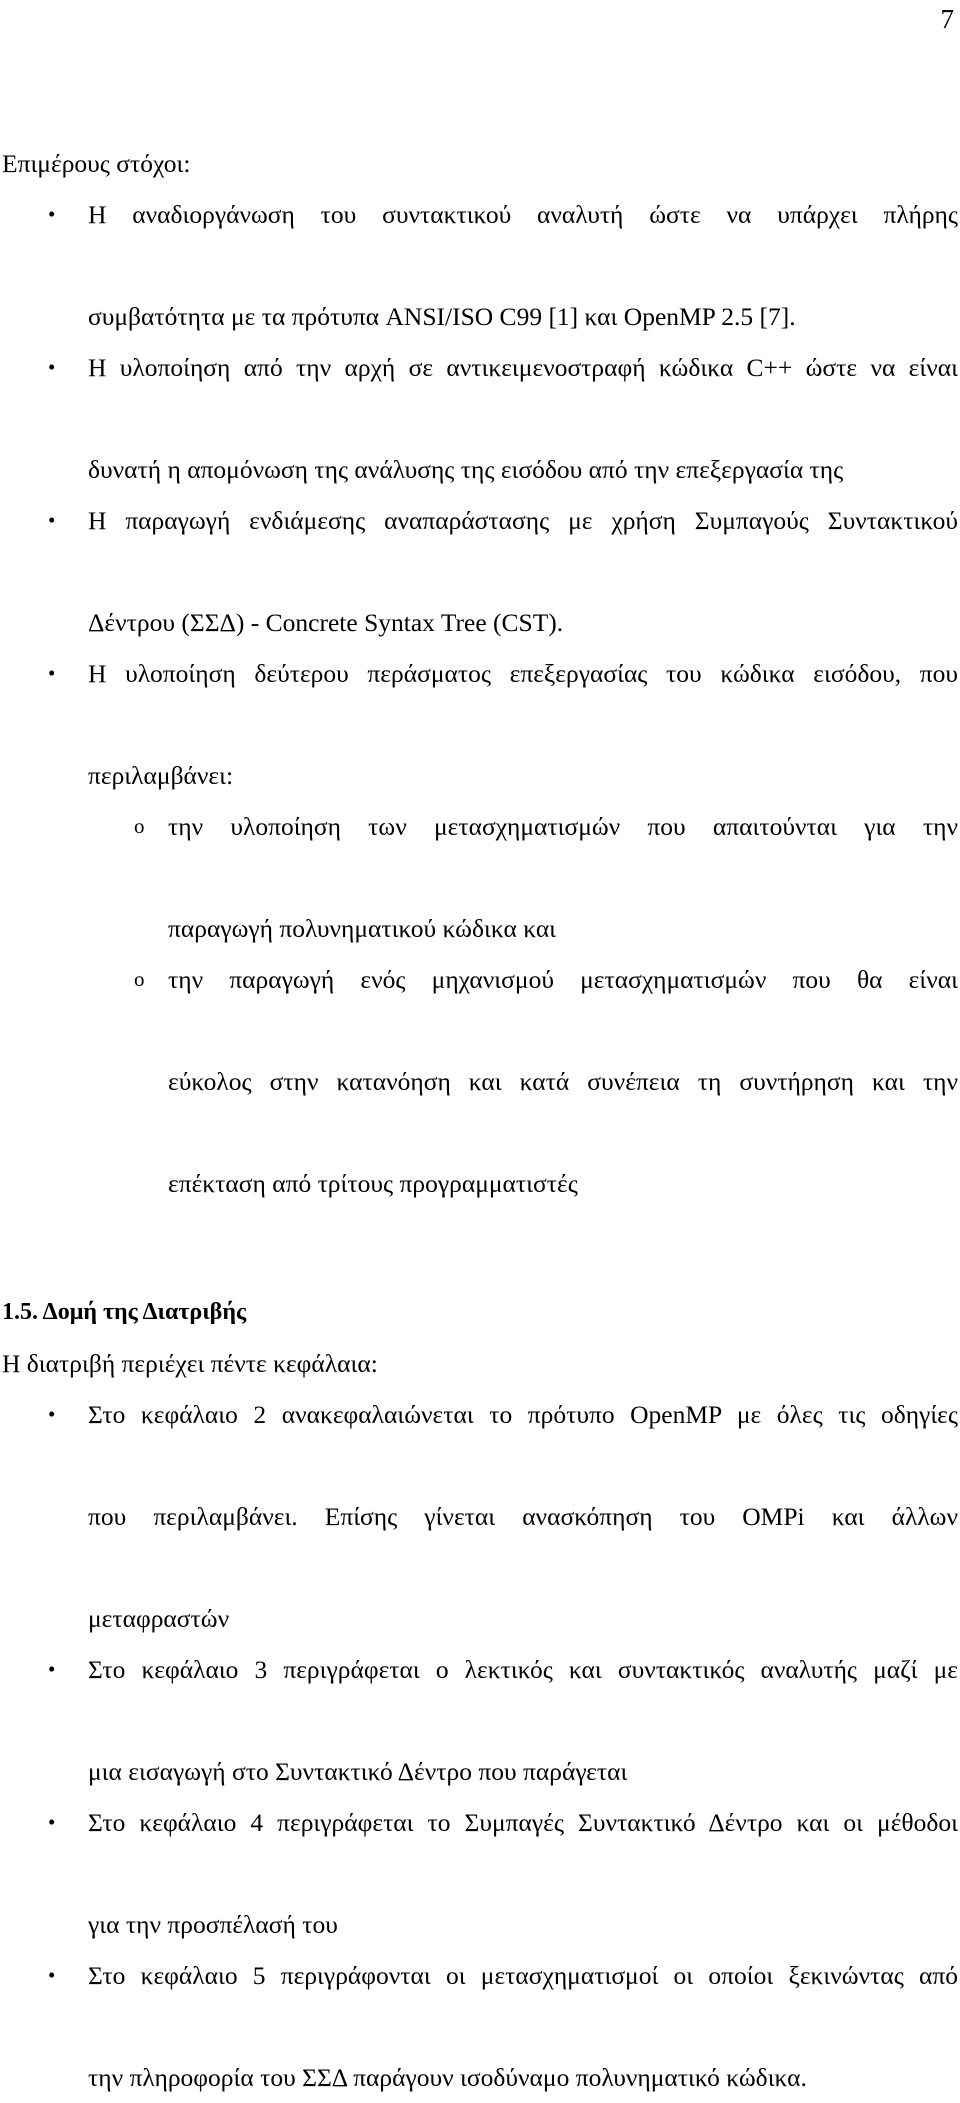 The width and height of the screenshot is (960, 2103). Describe the element at coordinates (947, 19) in the screenshot. I see `page-number: 7` at that location.